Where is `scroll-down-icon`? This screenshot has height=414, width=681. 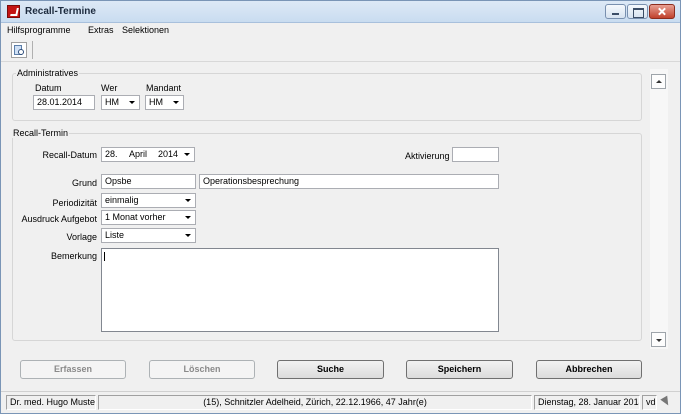 scroll-down-icon is located at coordinates (658, 339).